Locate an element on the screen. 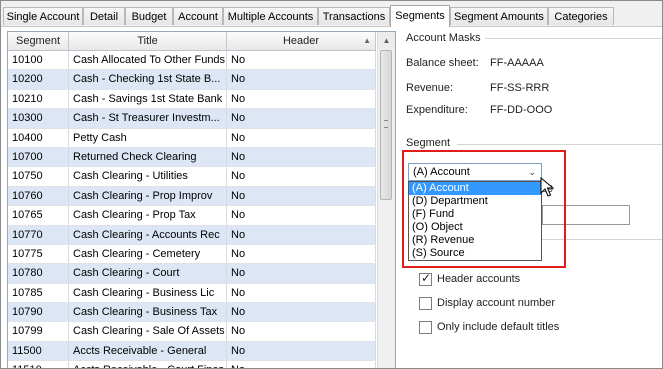 The width and height of the screenshot is (663, 369). column-header-segment: Segment is located at coordinates (38, 41).